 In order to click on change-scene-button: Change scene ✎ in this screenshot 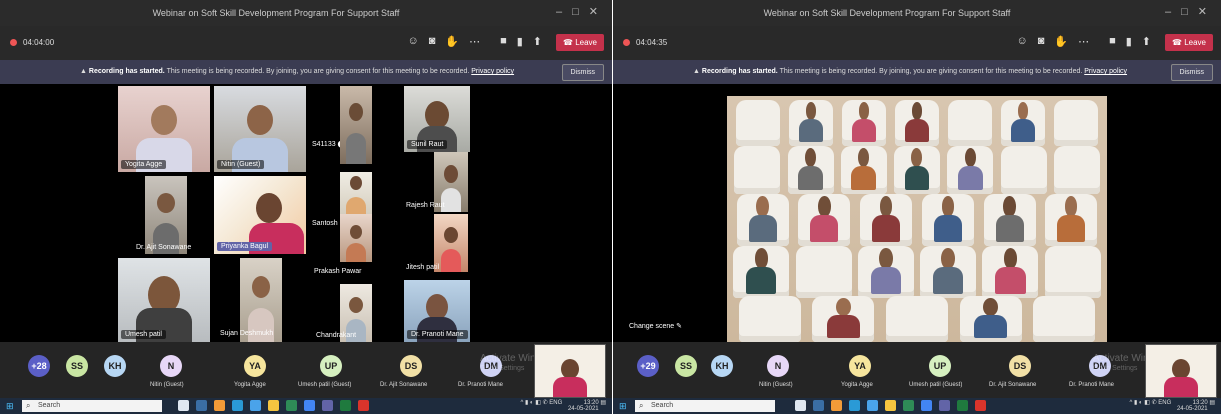, I will do `click(655, 326)`.